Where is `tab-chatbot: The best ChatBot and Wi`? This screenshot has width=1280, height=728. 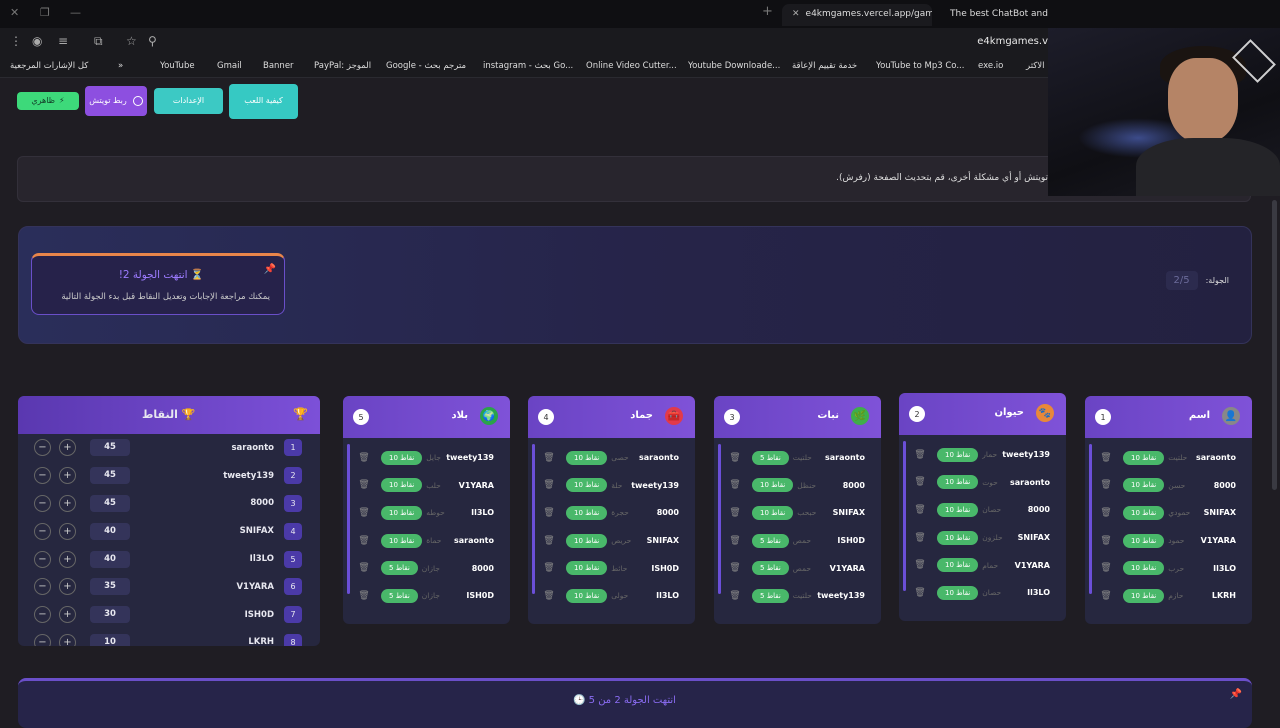 tab-chatbot: The best ChatBot and Wi is located at coordinates (994, 15).